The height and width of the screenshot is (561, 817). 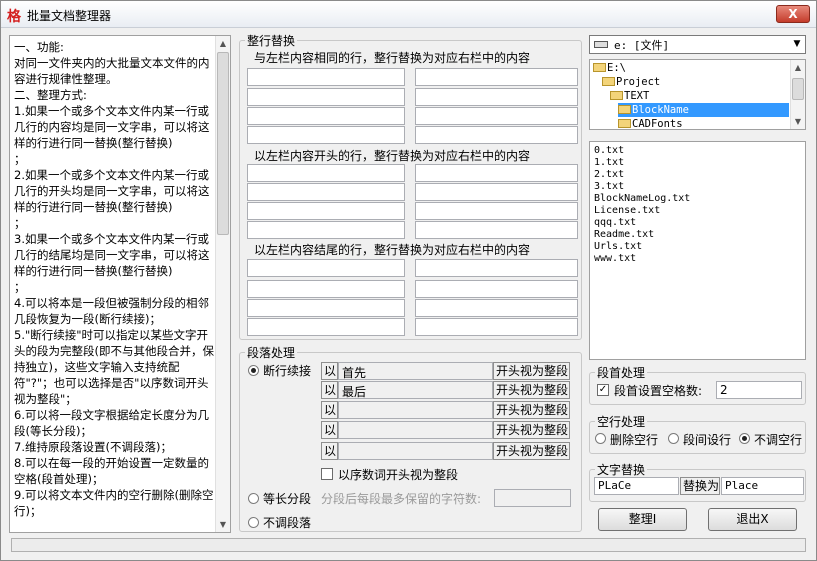 What do you see at coordinates (603, 390) in the screenshot?
I see `indent-checkbox: ✓` at bounding box center [603, 390].